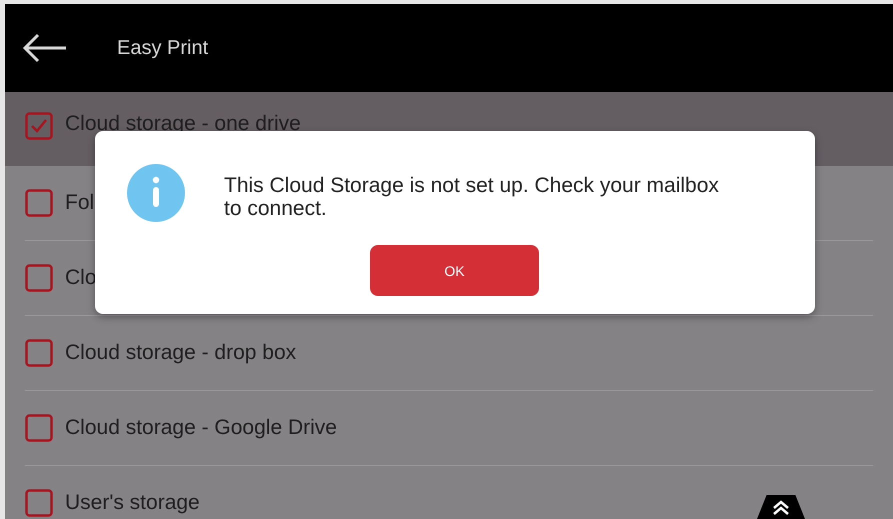  What do you see at coordinates (180, 353) in the screenshot?
I see `item-label: Cloud storage - drop box` at bounding box center [180, 353].